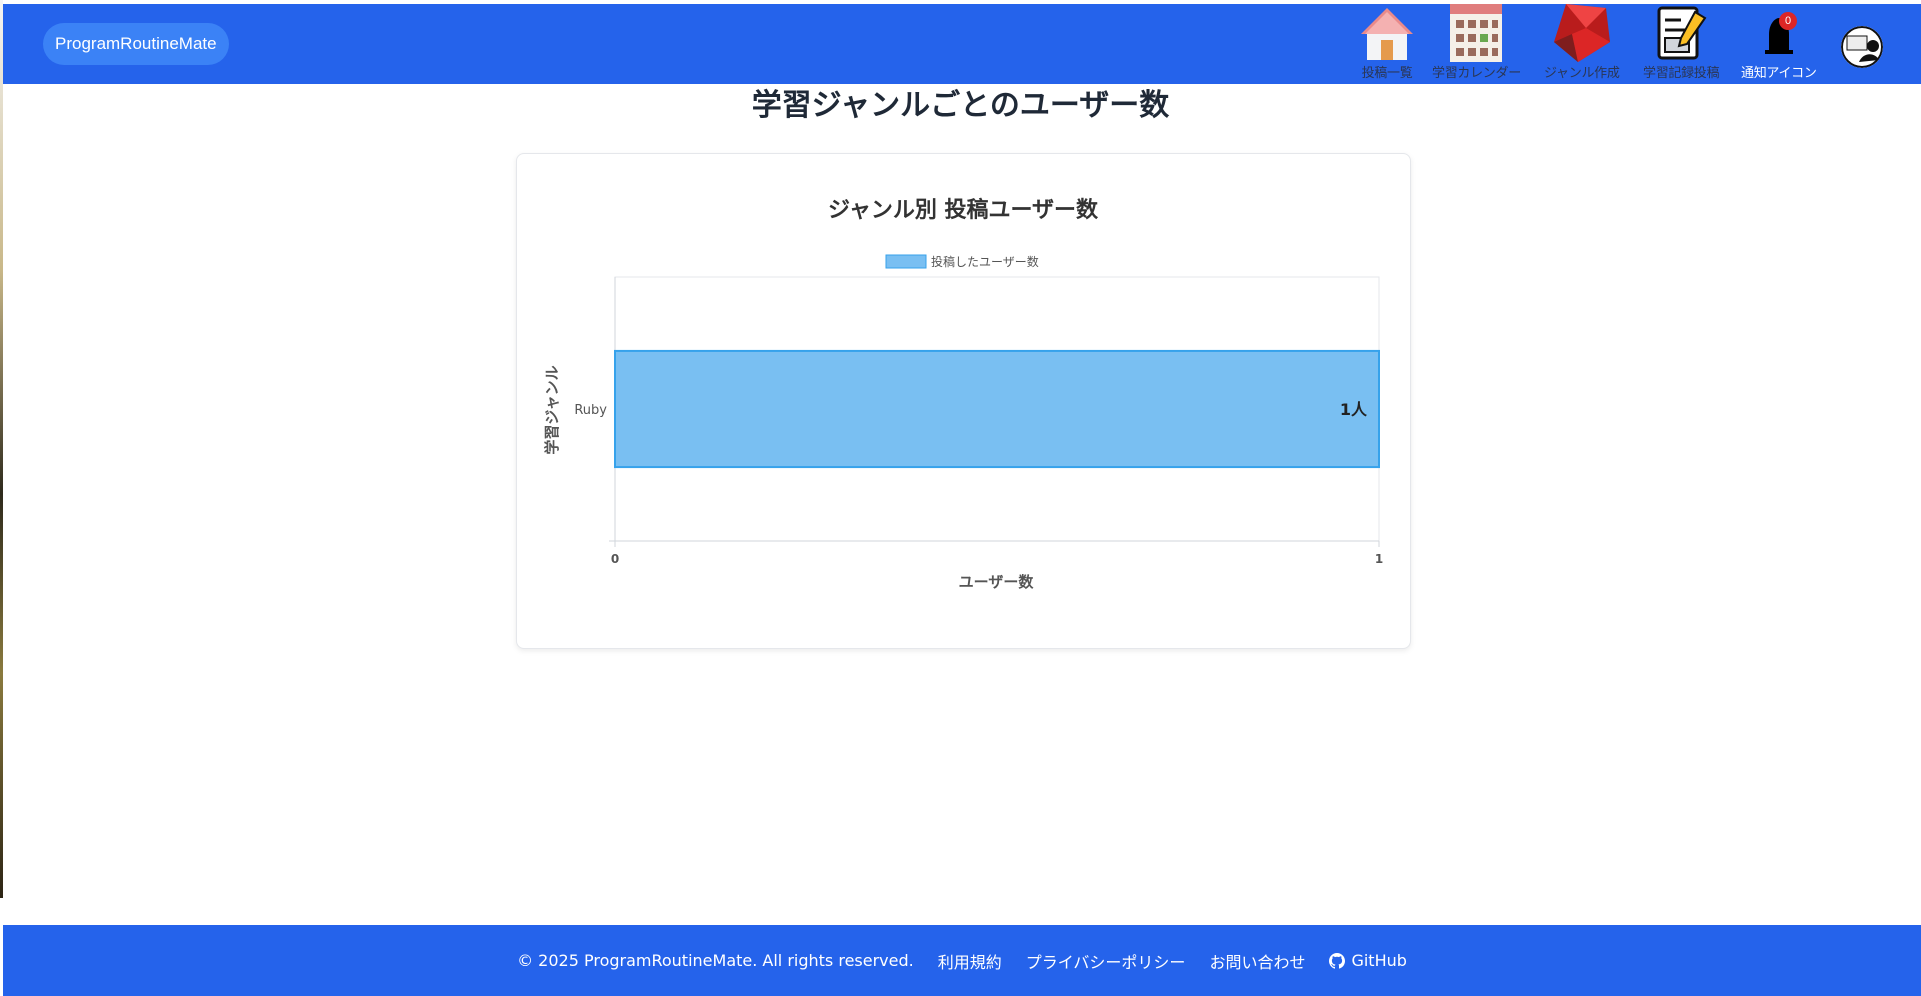 This screenshot has height=996, width=1921. Describe the element at coordinates (1, 449) in the screenshot. I see `window-edge` at that location.